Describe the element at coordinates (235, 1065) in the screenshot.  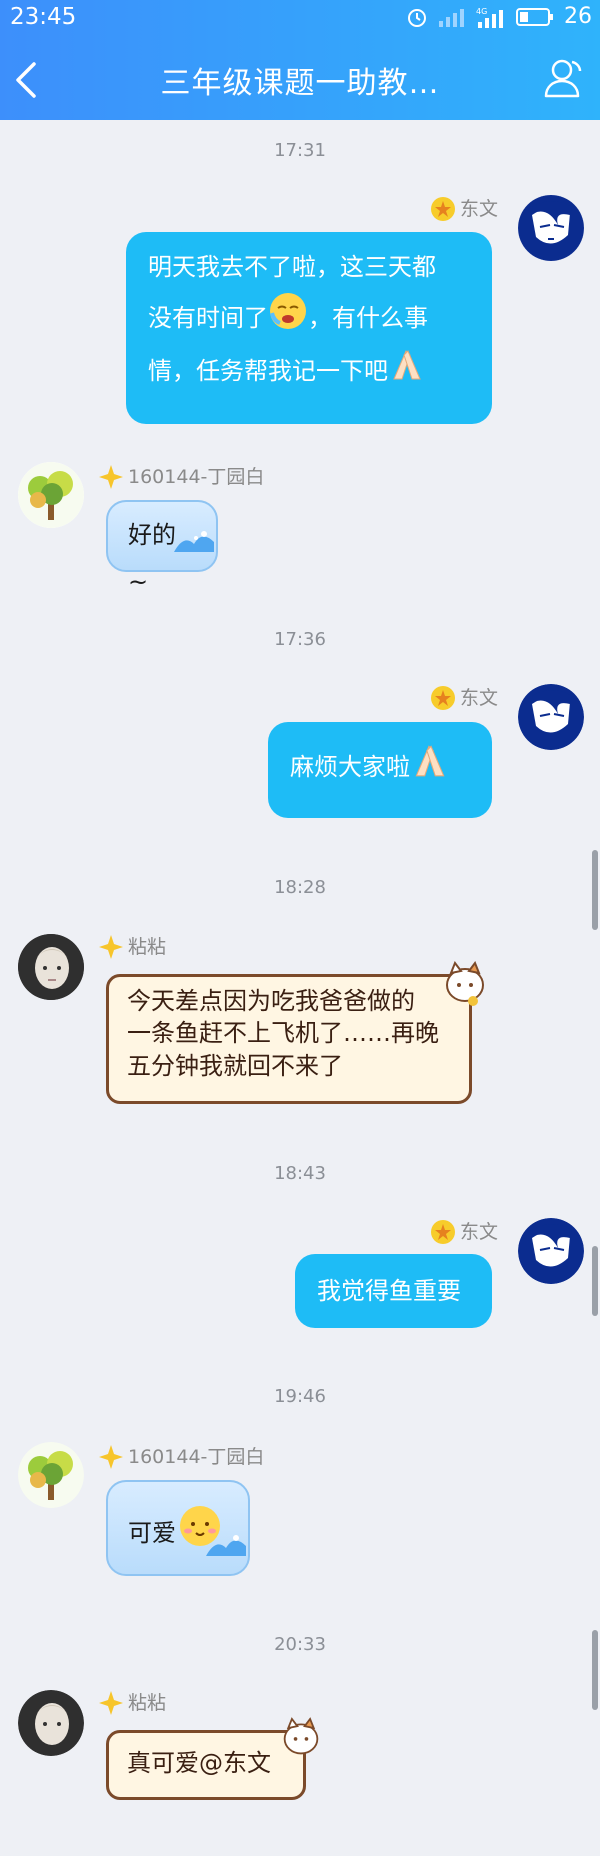
I see `message-text-line: 五分钟我就回不来了` at that location.